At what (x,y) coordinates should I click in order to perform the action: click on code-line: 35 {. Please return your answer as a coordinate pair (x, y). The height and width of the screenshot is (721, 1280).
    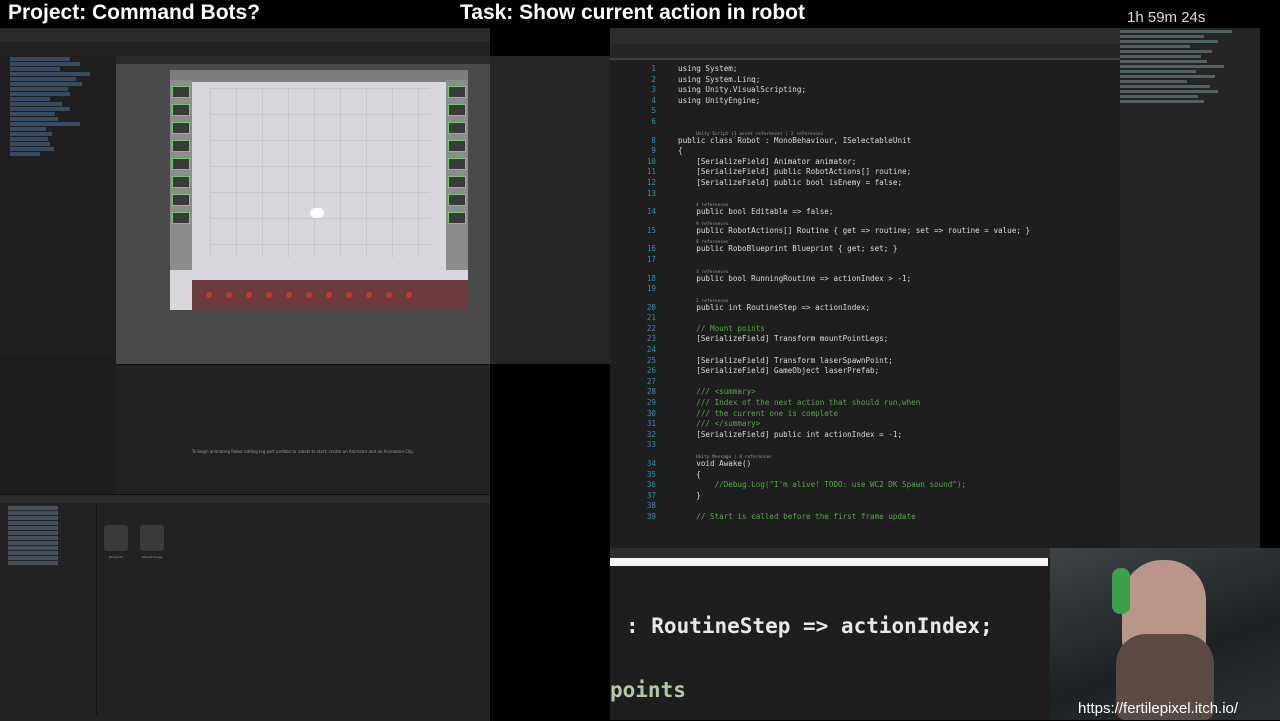
    Looking at the image, I should click on (860, 475).